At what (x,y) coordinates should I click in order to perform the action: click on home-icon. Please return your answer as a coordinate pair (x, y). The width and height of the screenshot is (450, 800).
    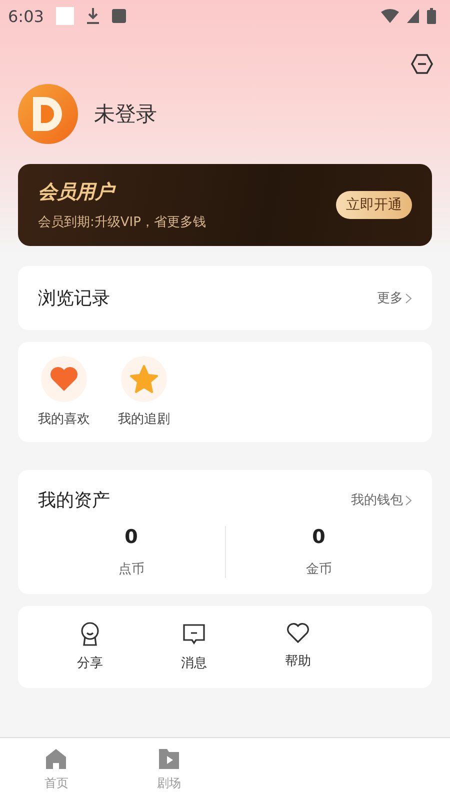
    Looking at the image, I should click on (56, 758).